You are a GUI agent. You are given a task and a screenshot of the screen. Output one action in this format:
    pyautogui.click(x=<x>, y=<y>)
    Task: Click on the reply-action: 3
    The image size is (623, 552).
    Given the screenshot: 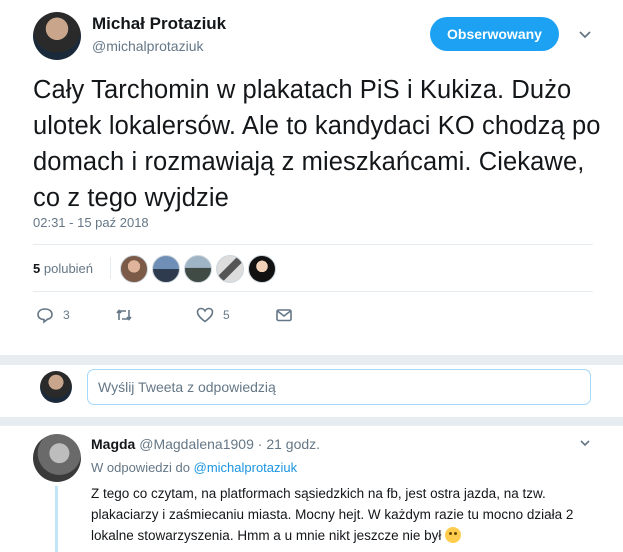 What is the action you would take?
    pyautogui.click(x=53, y=315)
    